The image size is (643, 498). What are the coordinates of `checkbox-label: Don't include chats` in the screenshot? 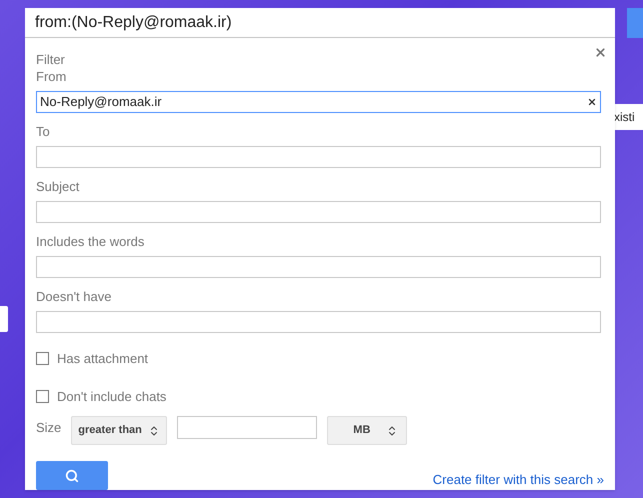 It's located at (111, 397).